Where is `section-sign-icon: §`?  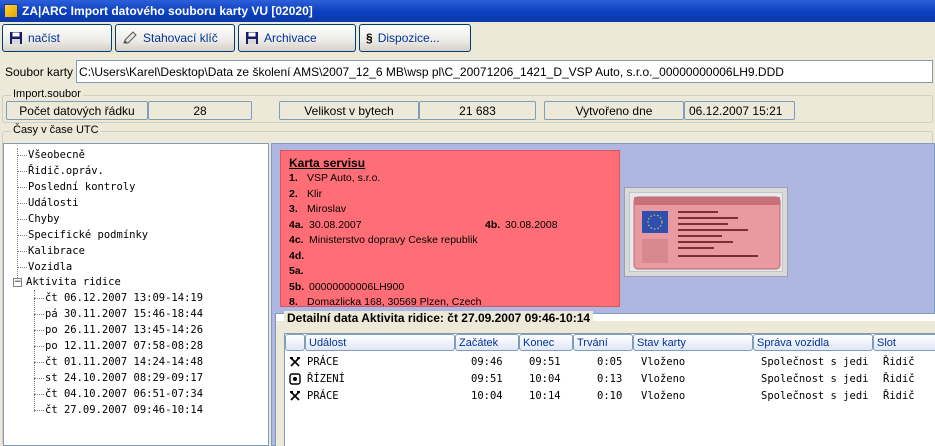 section-sign-icon: § is located at coordinates (369, 38).